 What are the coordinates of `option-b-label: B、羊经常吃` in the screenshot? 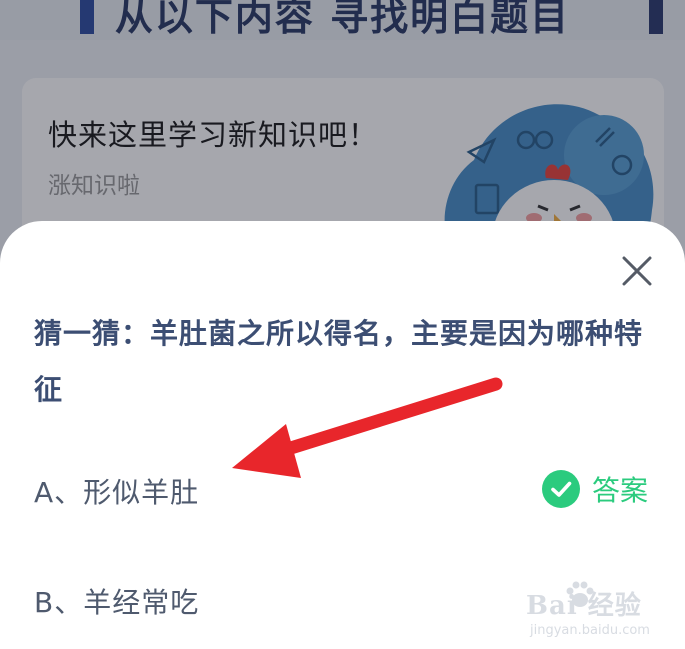 It's located at (117, 602).